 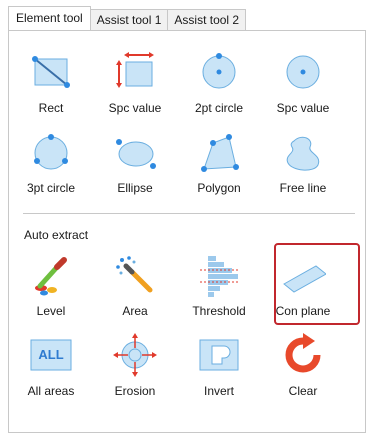 I want to click on two-point-circle-label: 2pt circle, so click(x=219, y=108).